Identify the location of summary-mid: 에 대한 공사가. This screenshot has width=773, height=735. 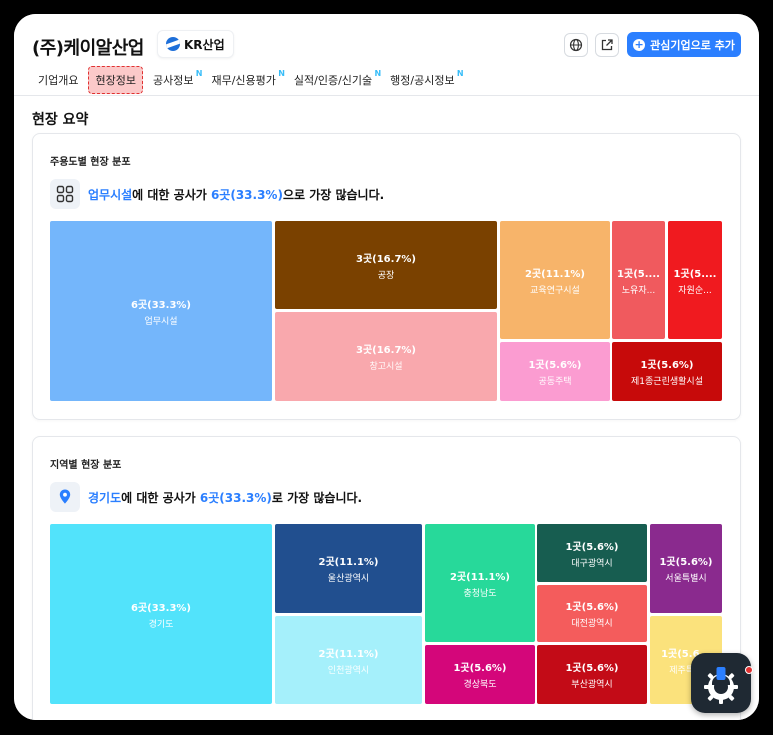
(171, 194).